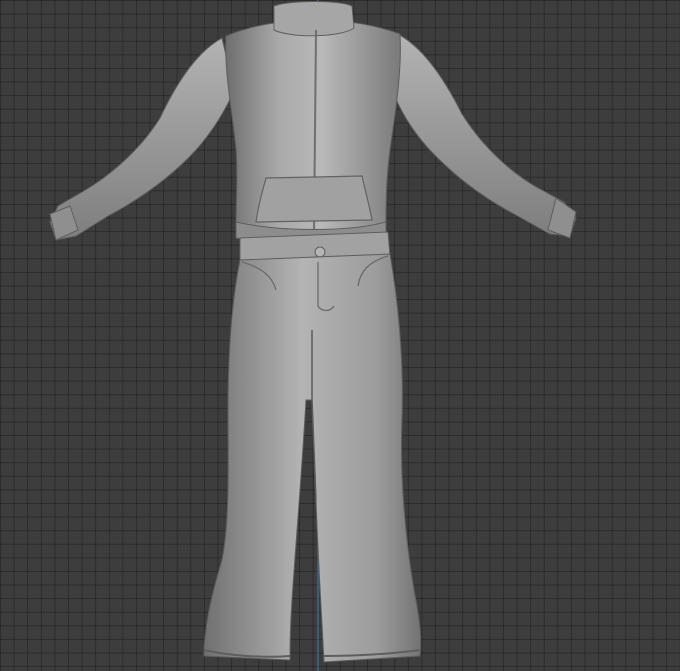 The width and height of the screenshot is (680, 671). Describe the element at coordinates (314, 19) in the screenshot. I see `jacket-collar` at that location.